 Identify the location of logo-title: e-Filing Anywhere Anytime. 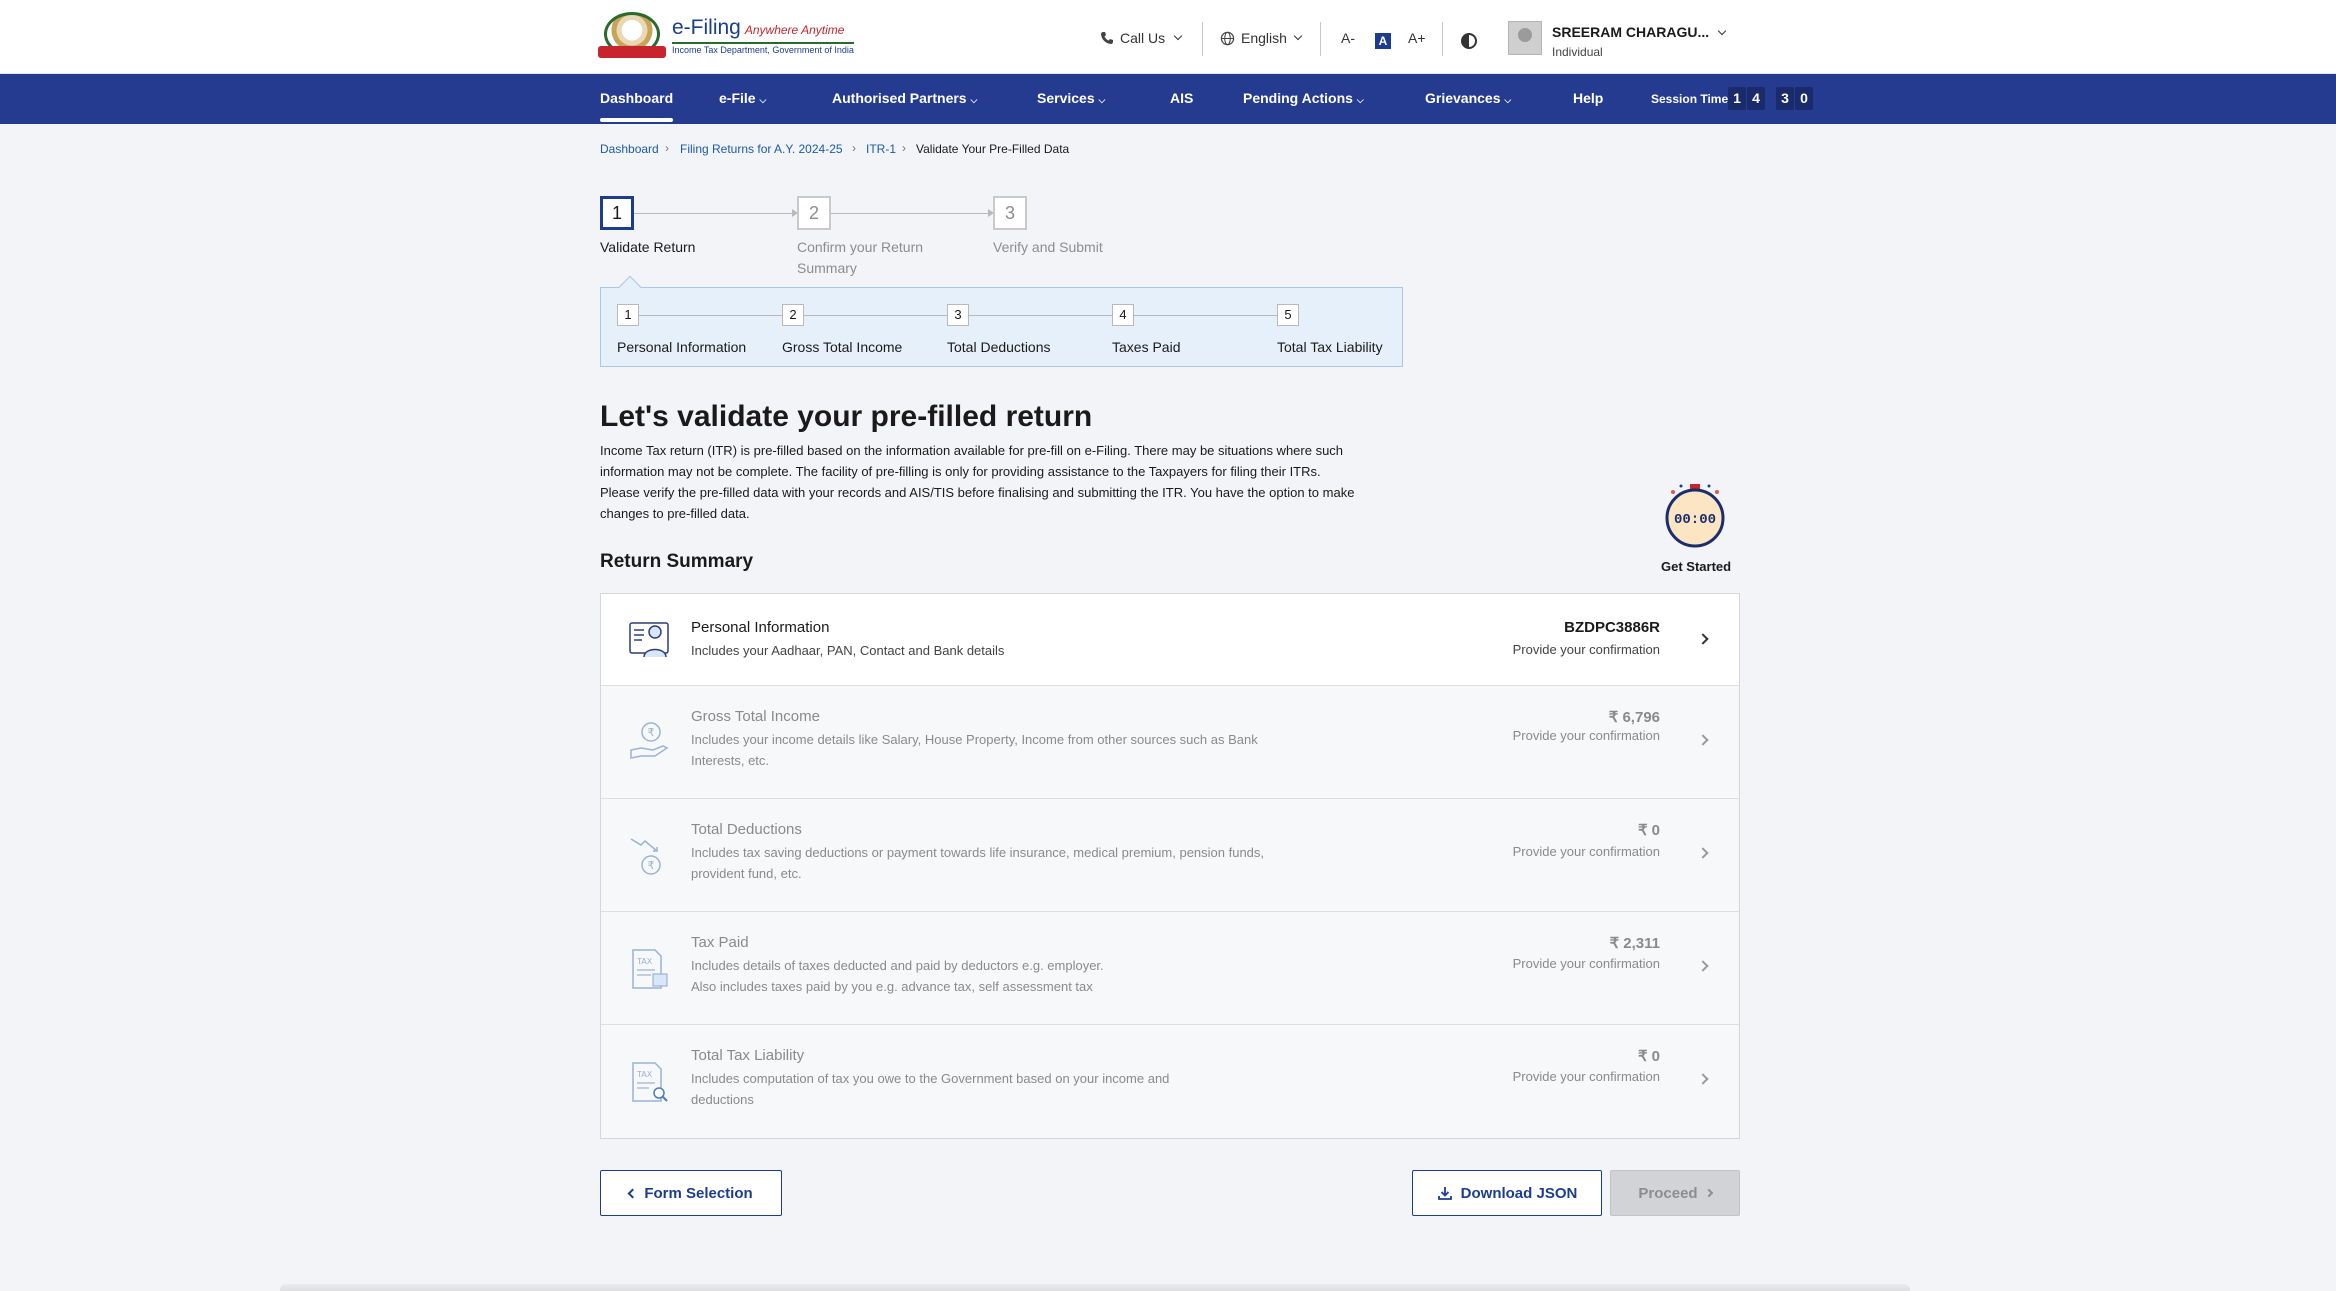
(758, 27).